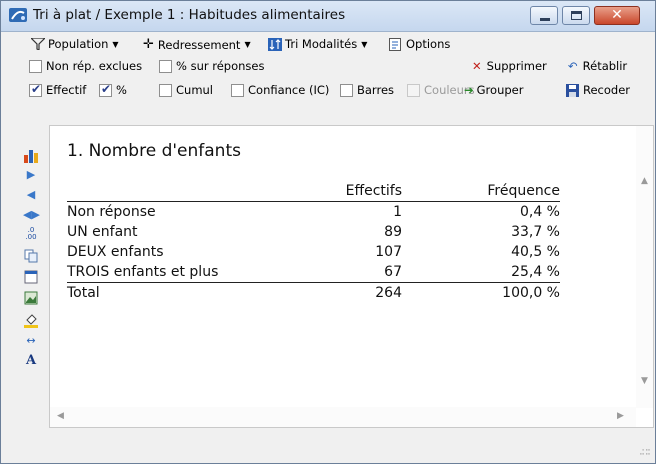  Describe the element at coordinates (477, 66) in the screenshot. I see `delete-icon: ✕` at that location.